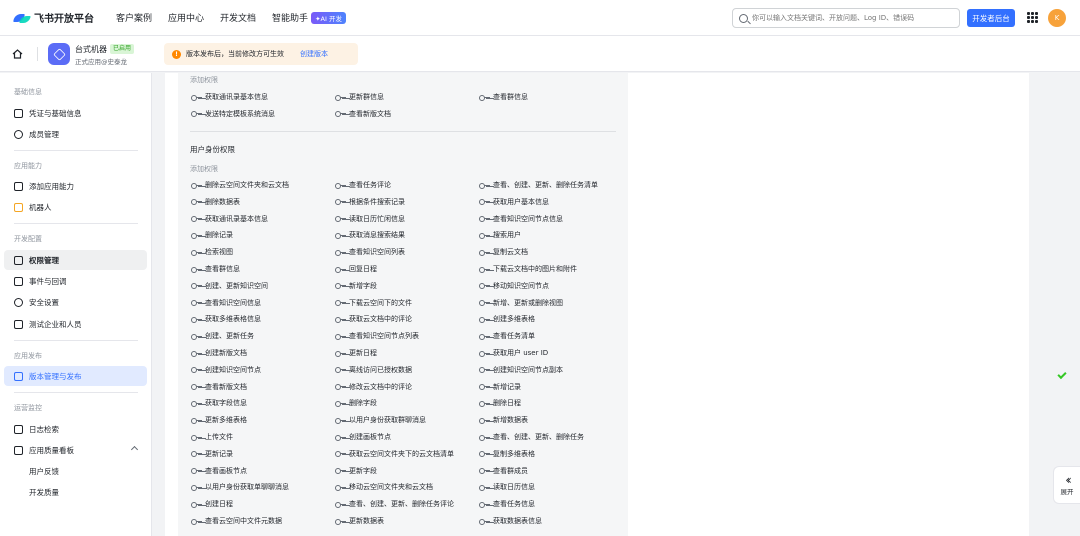  Describe the element at coordinates (528, 302) in the screenshot. I see `permission-name: 新增、更新或删除视图` at that location.